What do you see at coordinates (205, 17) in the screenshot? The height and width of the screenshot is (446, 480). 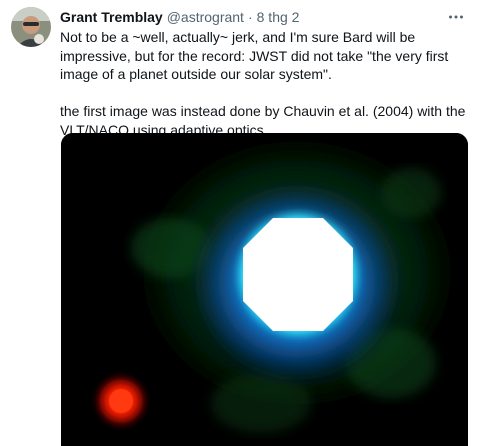 I see `author-handle: @astrogrant` at bounding box center [205, 17].